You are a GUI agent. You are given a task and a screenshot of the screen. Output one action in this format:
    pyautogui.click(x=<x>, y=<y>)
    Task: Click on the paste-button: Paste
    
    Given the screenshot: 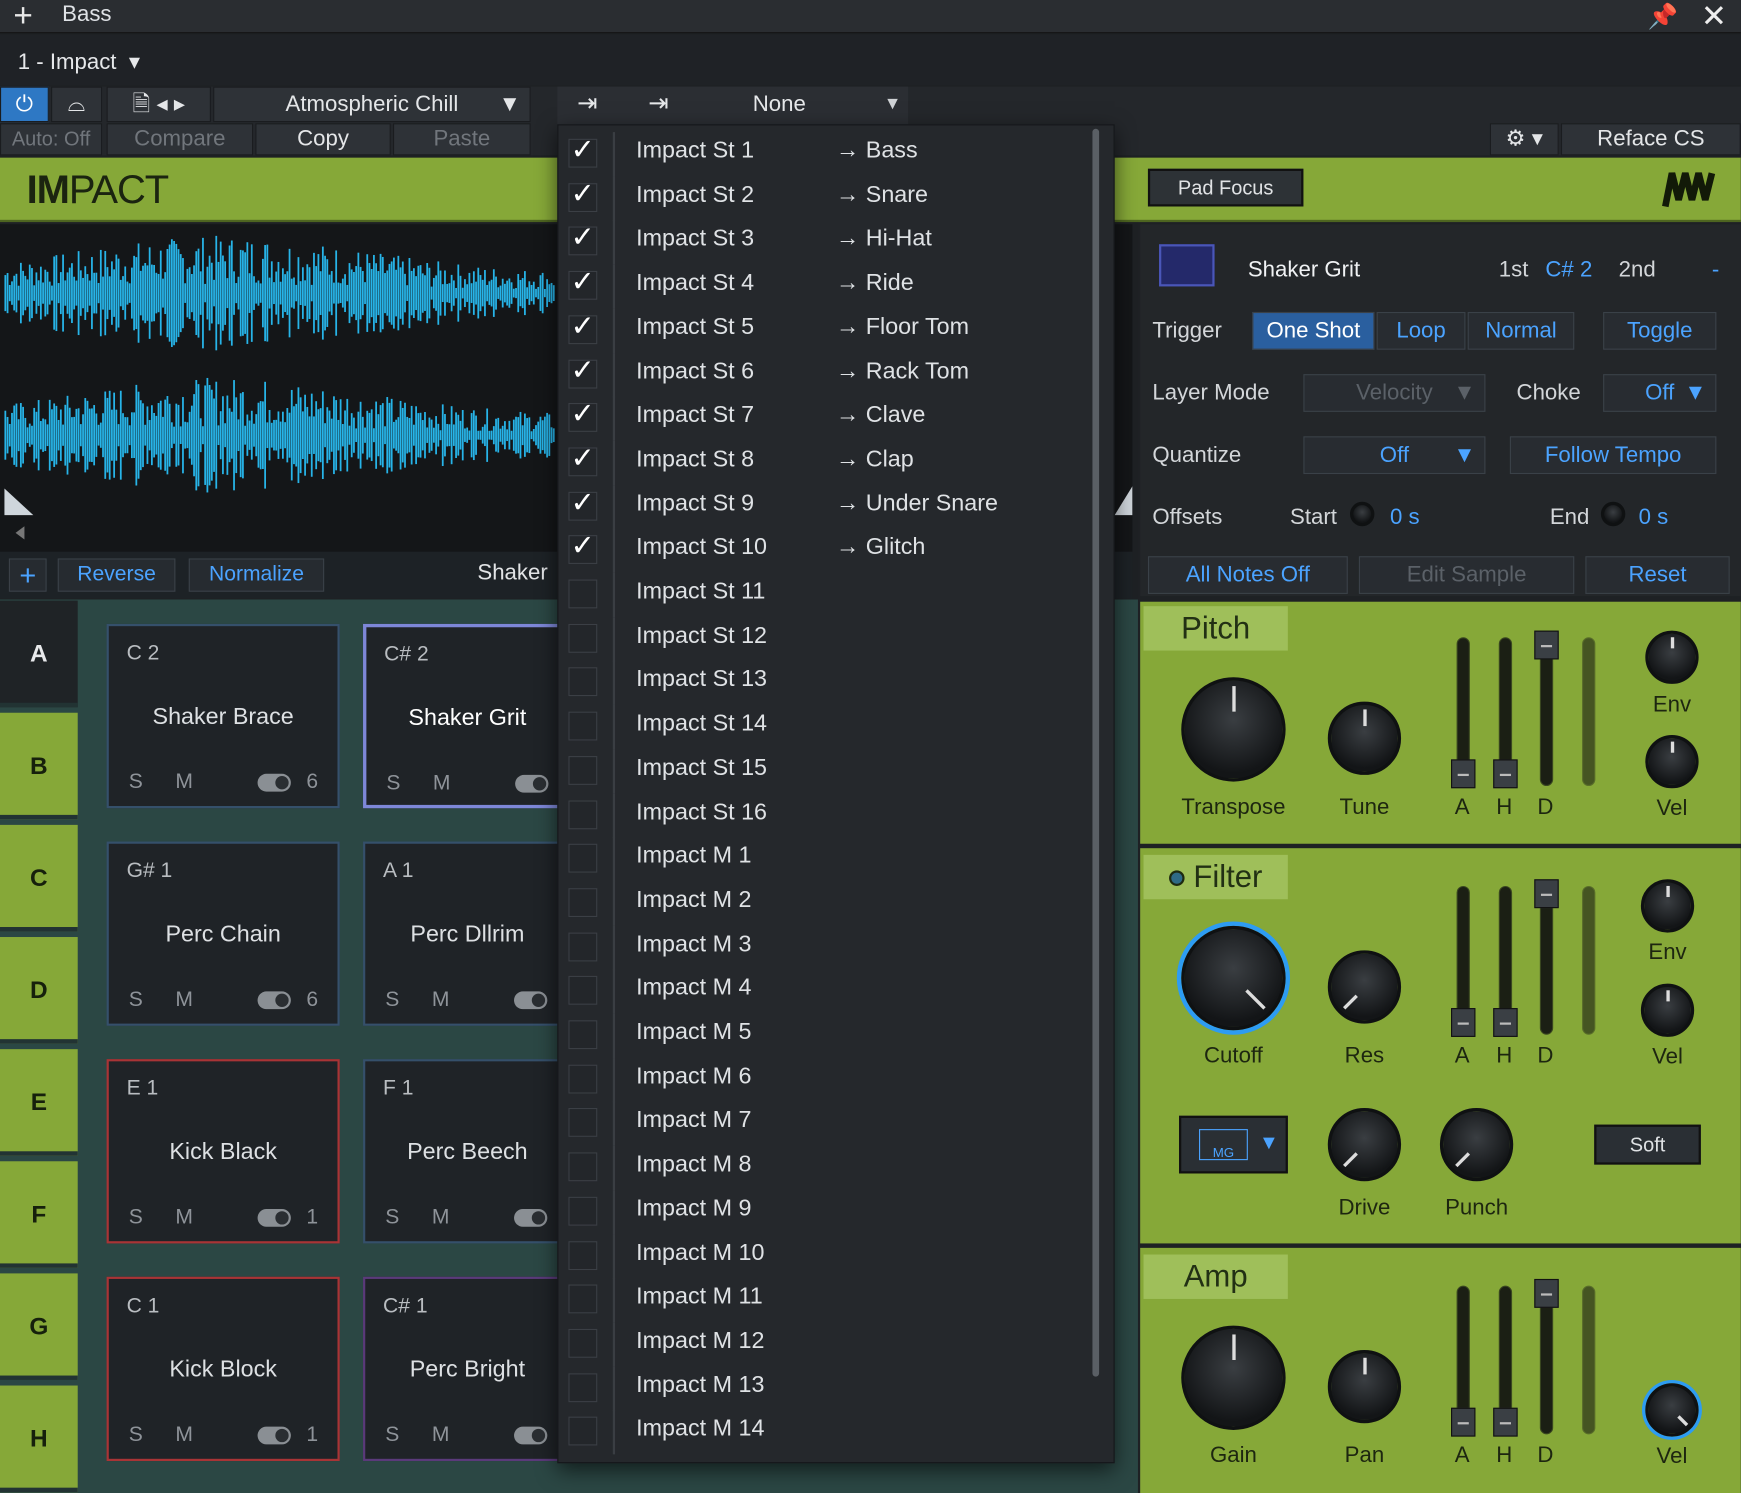 What is the action you would take?
    pyautogui.click(x=462, y=139)
    